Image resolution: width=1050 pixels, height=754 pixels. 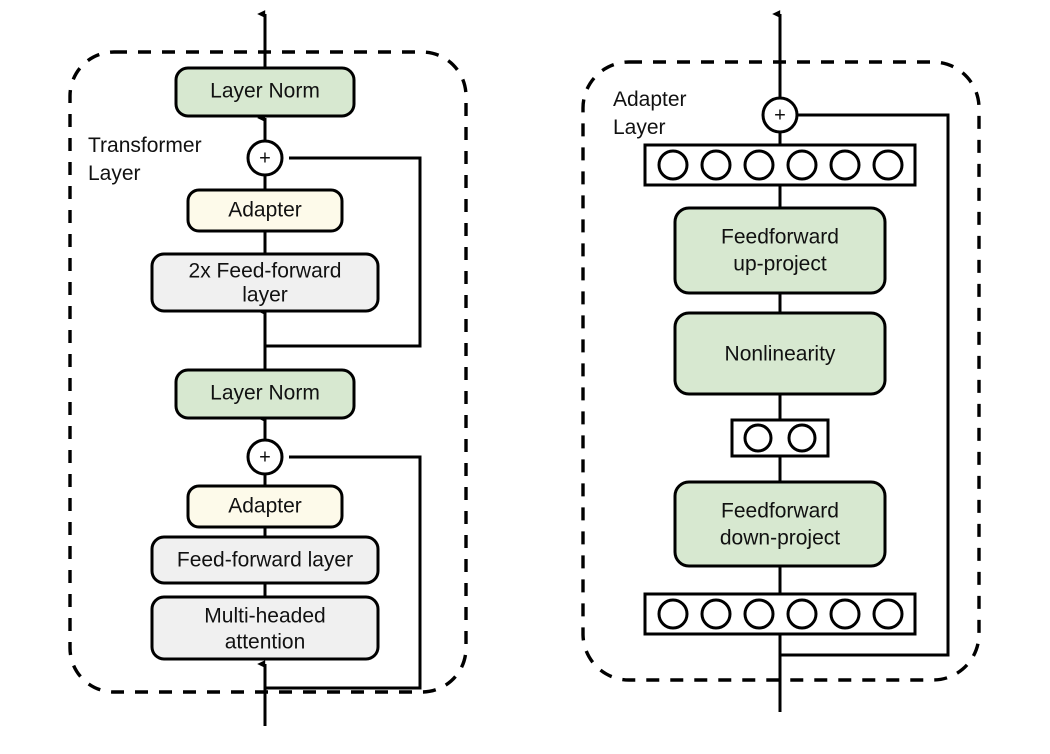 I want to click on layer-norm-top-label: Layer Norm, so click(x=265, y=91).